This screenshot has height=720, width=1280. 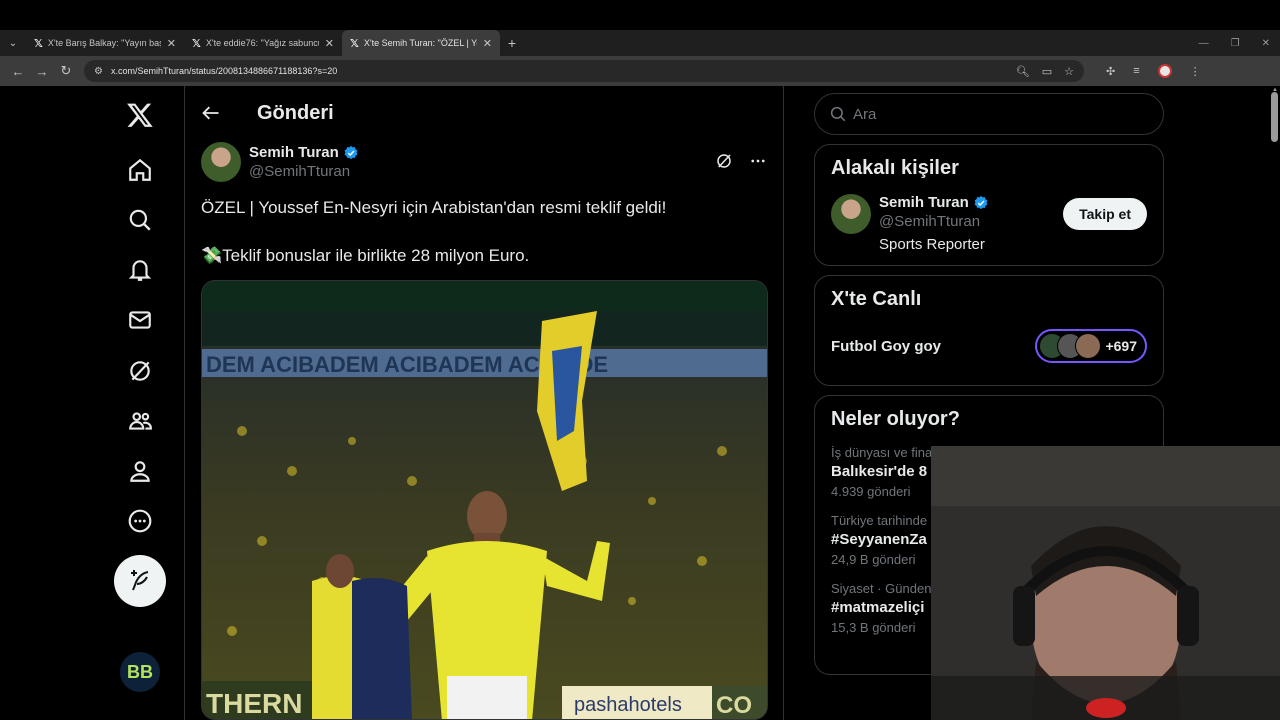 I want to click on listener-avatar, so click(x=1088, y=346).